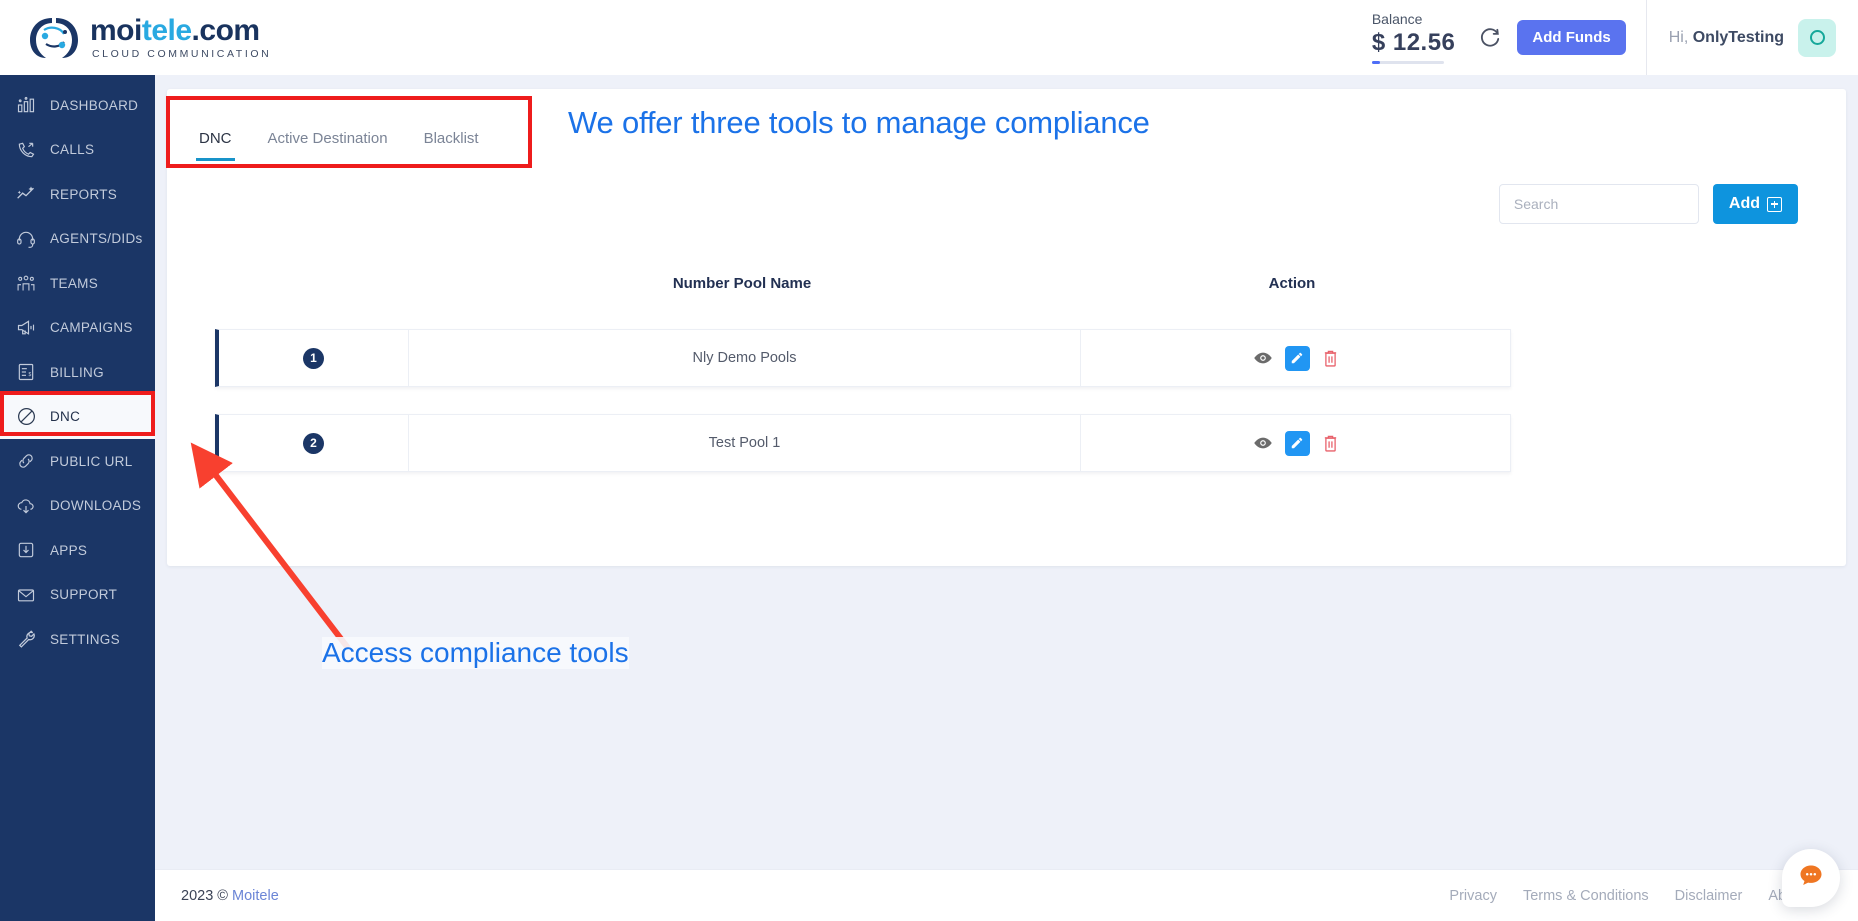  I want to click on plus-square-icon, so click(1774, 204).